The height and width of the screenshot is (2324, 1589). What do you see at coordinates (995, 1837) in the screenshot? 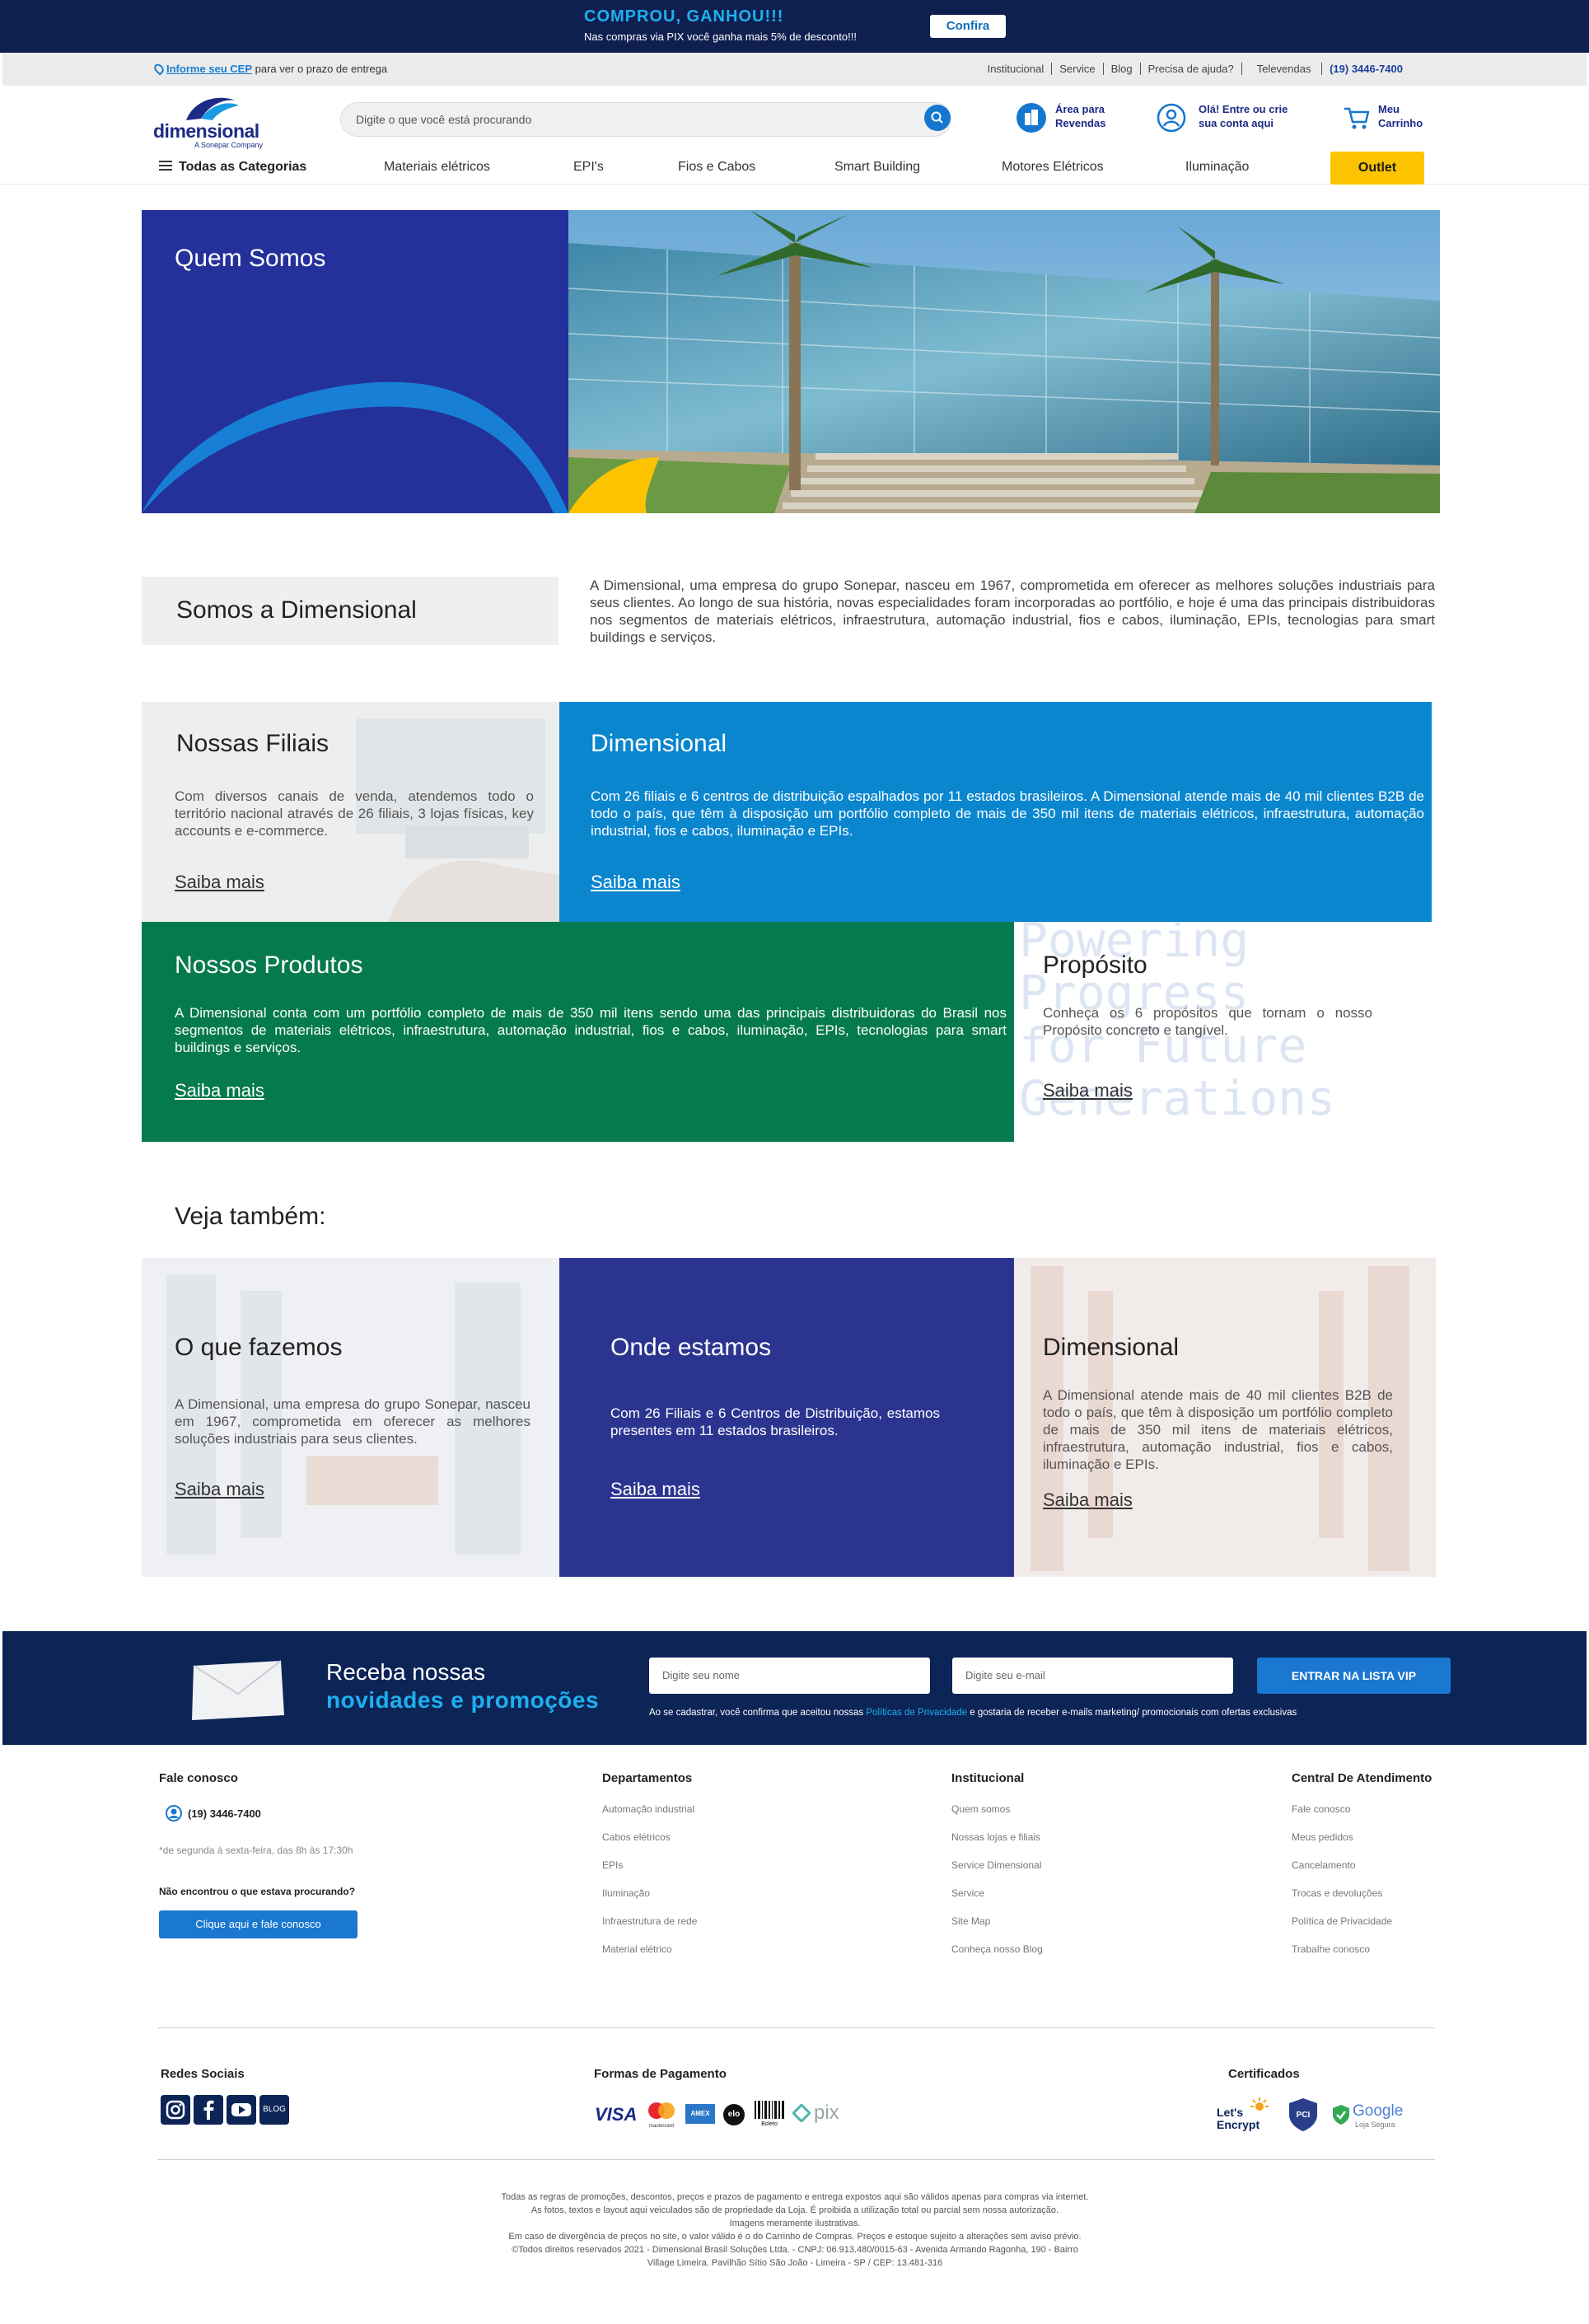
I see `footer-inst-link: Nossas lojas e filiais` at bounding box center [995, 1837].